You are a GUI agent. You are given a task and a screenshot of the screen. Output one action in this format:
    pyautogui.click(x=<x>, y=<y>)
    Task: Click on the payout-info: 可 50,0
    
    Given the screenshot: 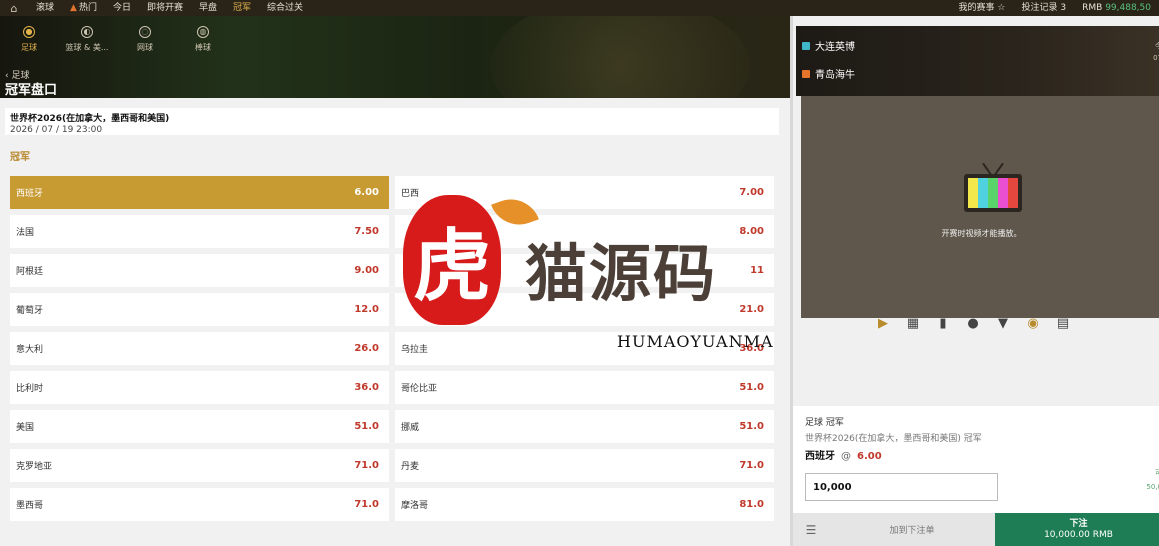 What is the action you would take?
    pyautogui.click(x=1152, y=480)
    